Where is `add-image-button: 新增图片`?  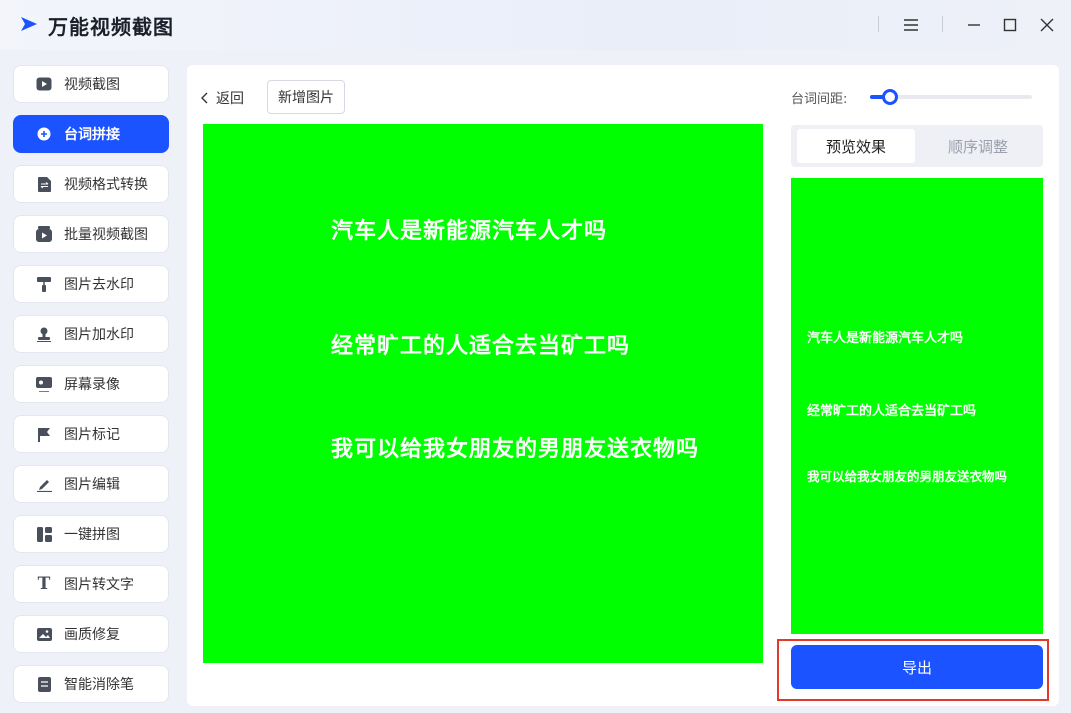 add-image-button: 新增图片 is located at coordinates (306, 97).